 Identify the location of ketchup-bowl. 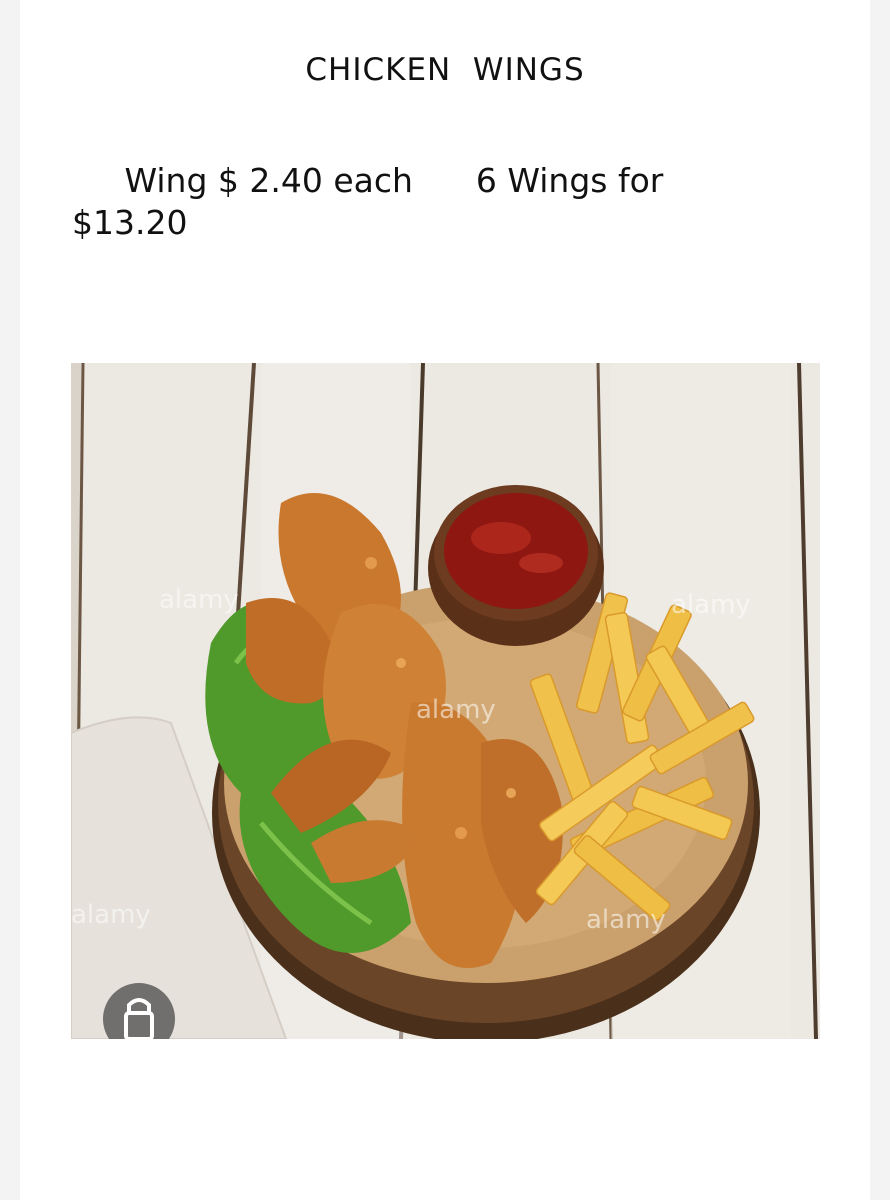
(516, 565).